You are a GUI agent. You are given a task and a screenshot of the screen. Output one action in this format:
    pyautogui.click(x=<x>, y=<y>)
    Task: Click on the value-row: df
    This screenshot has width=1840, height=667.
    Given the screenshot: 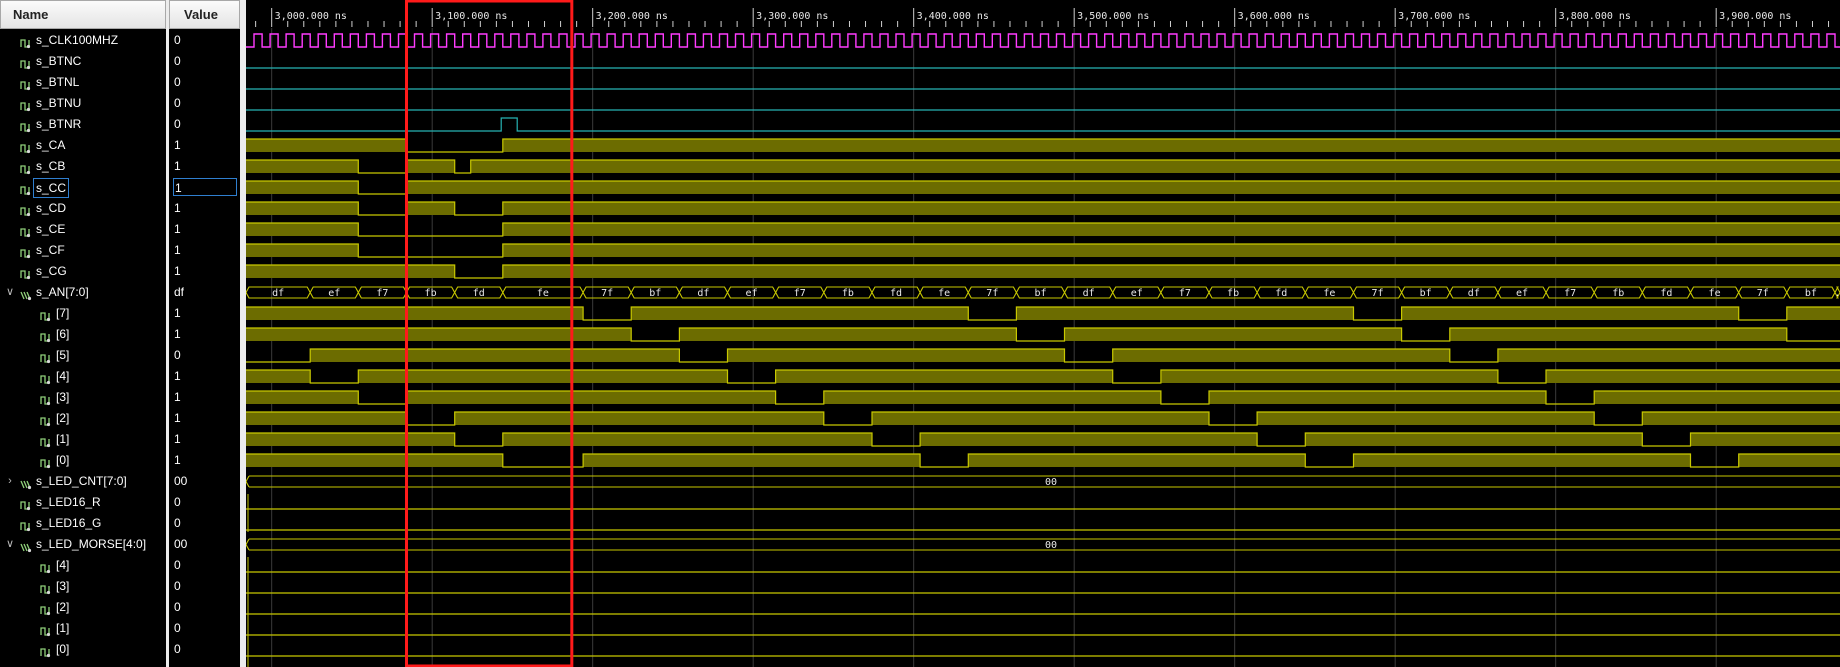 What is the action you would take?
    pyautogui.click(x=204, y=292)
    